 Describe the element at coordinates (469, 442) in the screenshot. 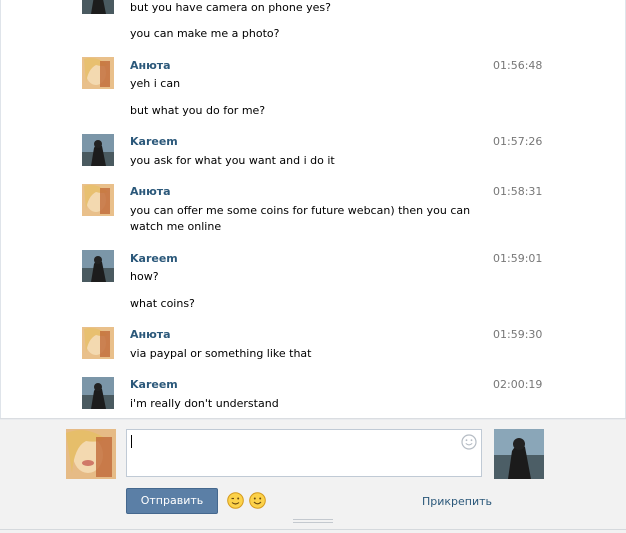

I see `smiley-icon` at that location.